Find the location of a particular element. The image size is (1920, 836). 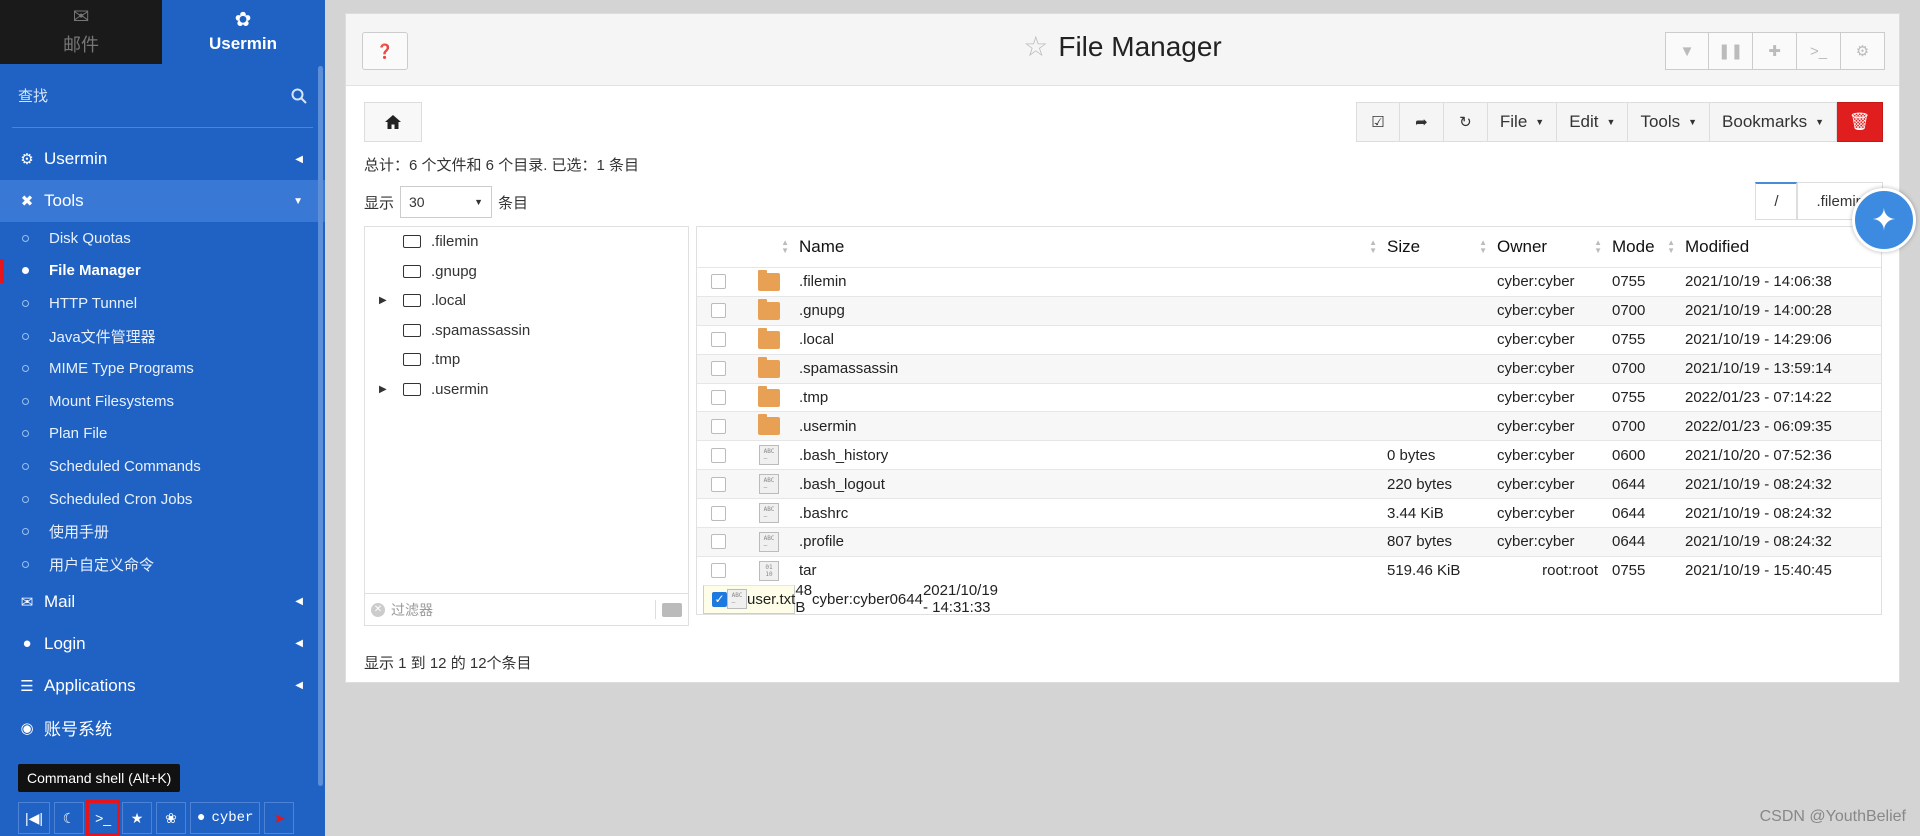

file-name: .usermin is located at coordinates (1093, 426).